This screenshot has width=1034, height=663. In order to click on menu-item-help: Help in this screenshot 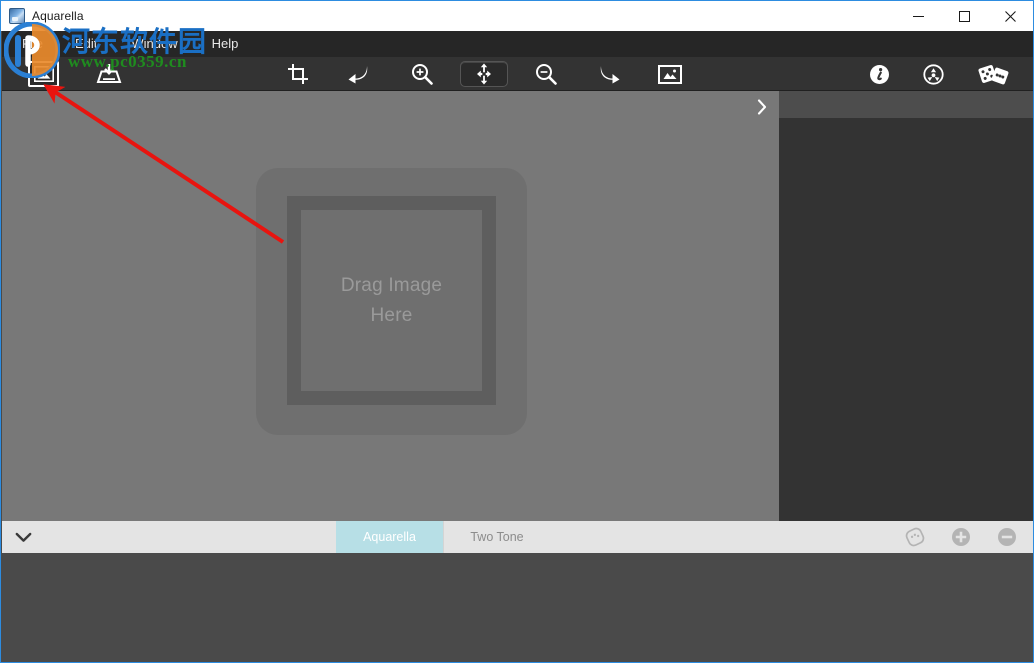, I will do `click(225, 44)`.